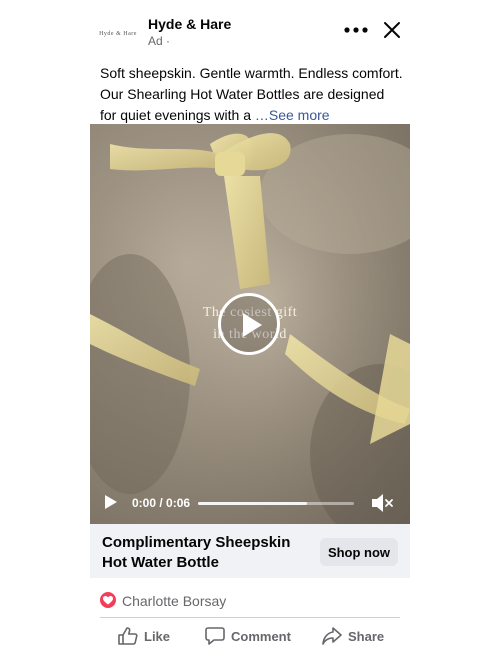 The height and width of the screenshot is (665, 500). What do you see at coordinates (108, 600) in the screenshot?
I see `love-reaction-icon` at bounding box center [108, 600].